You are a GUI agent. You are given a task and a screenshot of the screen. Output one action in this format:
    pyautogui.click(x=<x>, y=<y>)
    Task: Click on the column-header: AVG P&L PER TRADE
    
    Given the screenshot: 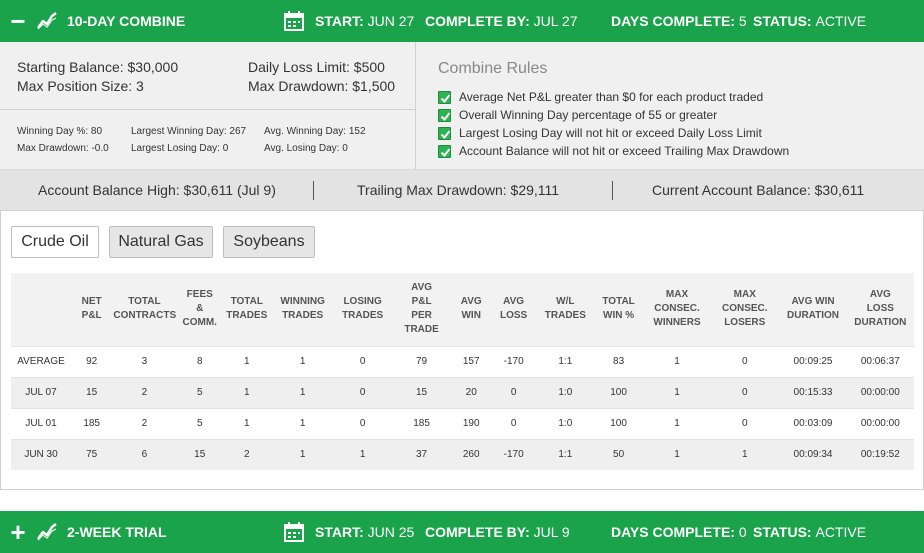 What is the action you would take?
    pyautogui.click(x=421, y=309)
    